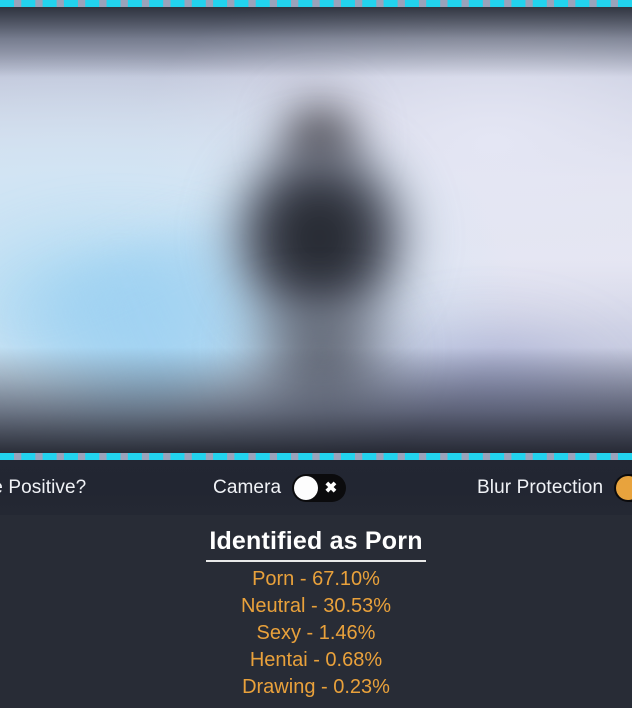  I want to click on score-item: Neutral - 30.53%, so click(316, 606).